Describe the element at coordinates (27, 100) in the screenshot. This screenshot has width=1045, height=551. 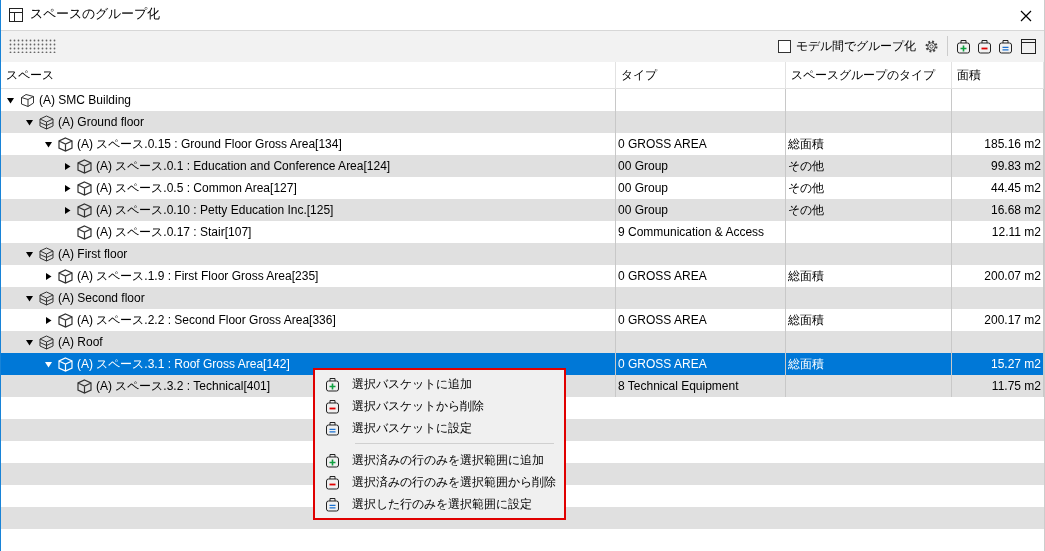
I see `building-icon` at that location.